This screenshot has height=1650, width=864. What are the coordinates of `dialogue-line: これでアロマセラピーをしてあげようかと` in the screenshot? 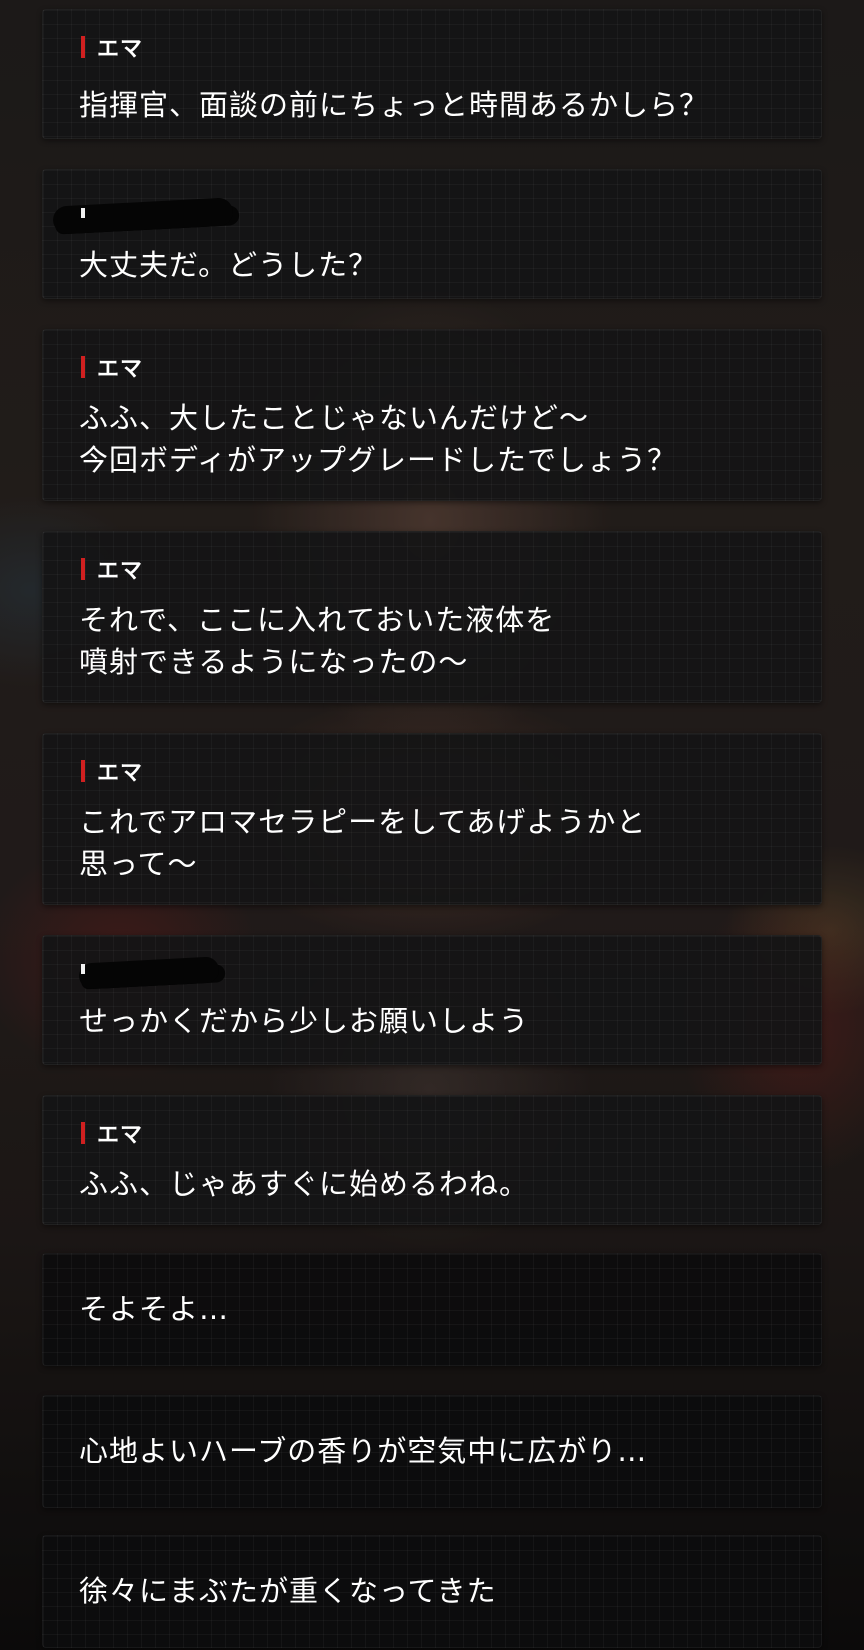 It's located at (363, 822).